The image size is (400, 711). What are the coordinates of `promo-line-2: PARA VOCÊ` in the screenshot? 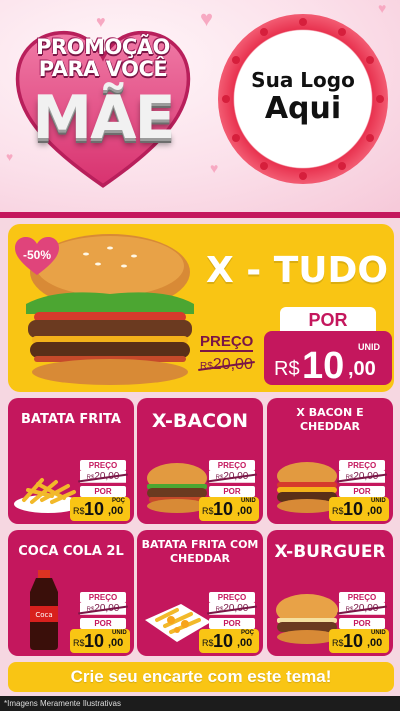 It's located at (103, 69).